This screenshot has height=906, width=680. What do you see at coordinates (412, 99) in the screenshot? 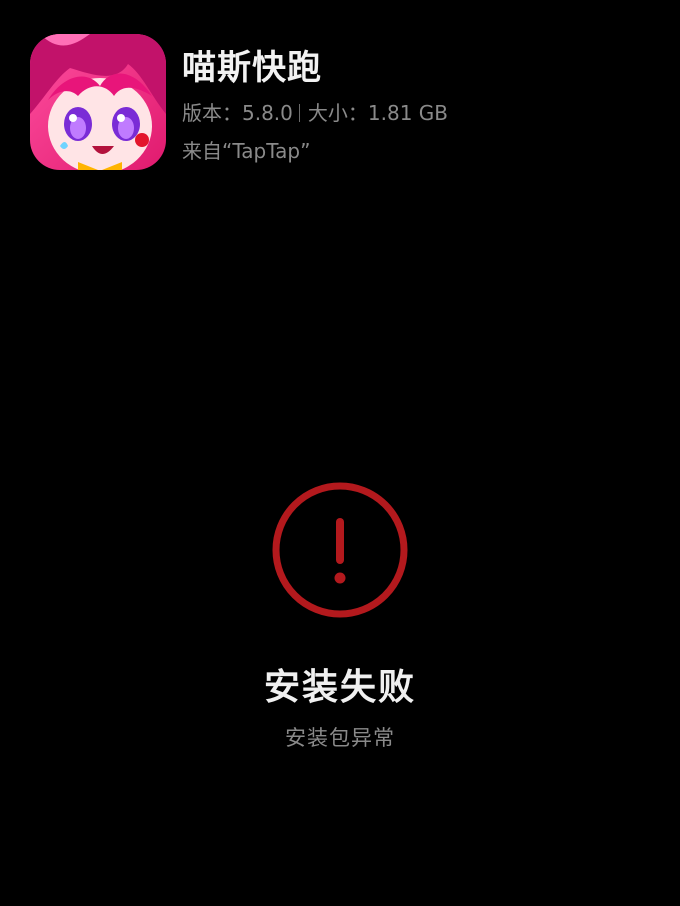
I see `app-info: 喵斯快跑 版本：5.8.0 大小：1.81 GB 来自“TapTap”` at bounding box center [412, 99].